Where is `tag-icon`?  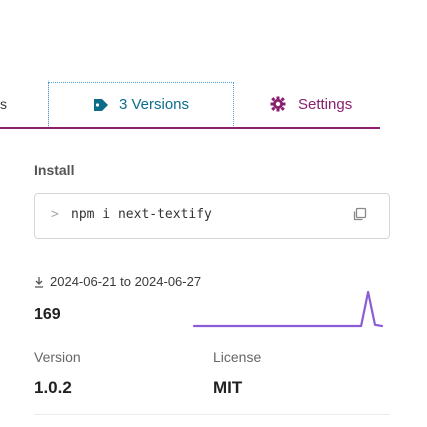 tag-icon is located at coordinates (101, 105).